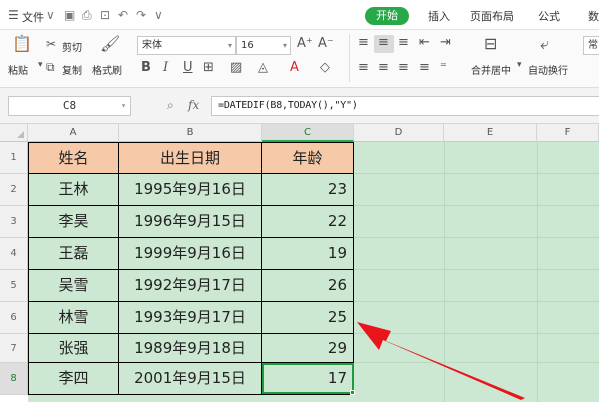 The image size is (599, 402). What do you see at coordinates (308, 348) in the screenshot?
I see `table-cell: 29` at bounding box center [308, 348].